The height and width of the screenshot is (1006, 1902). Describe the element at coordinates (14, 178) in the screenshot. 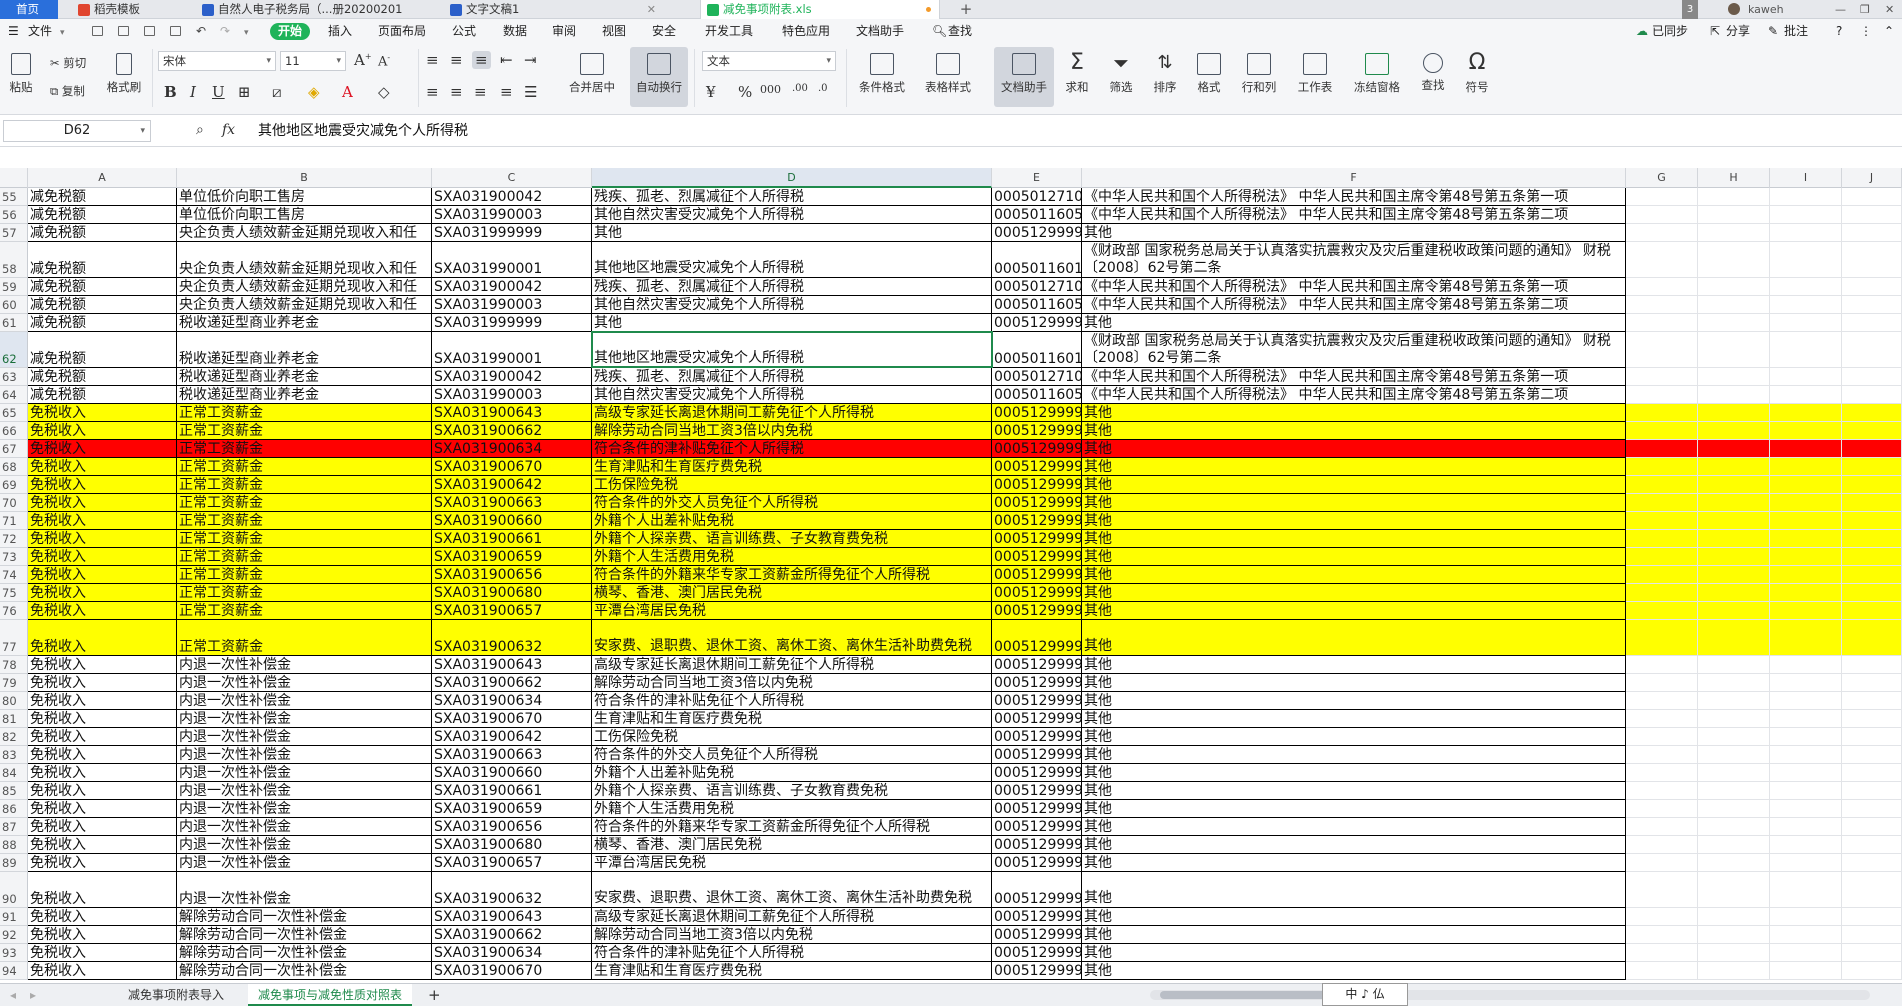

I see `select-all-corner` at that location.